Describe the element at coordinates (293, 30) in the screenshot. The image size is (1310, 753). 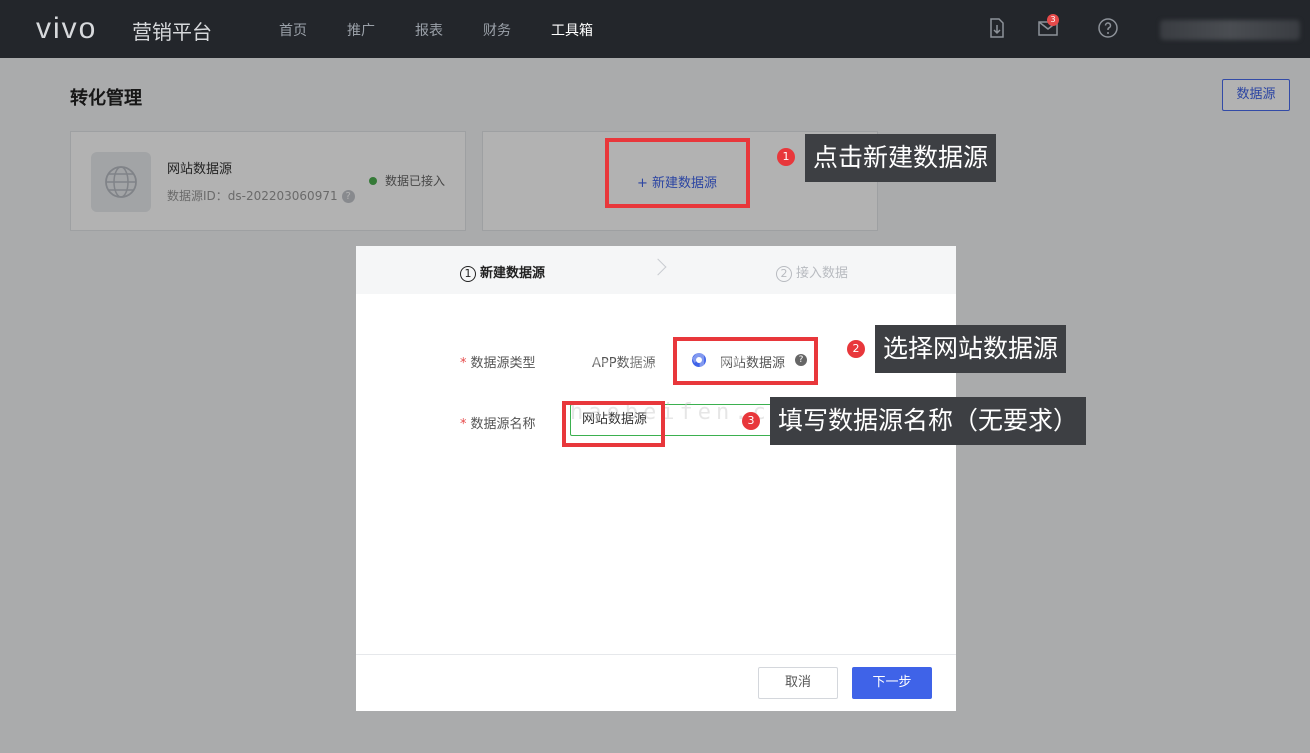
I see `nav-home: 首页` at that location.